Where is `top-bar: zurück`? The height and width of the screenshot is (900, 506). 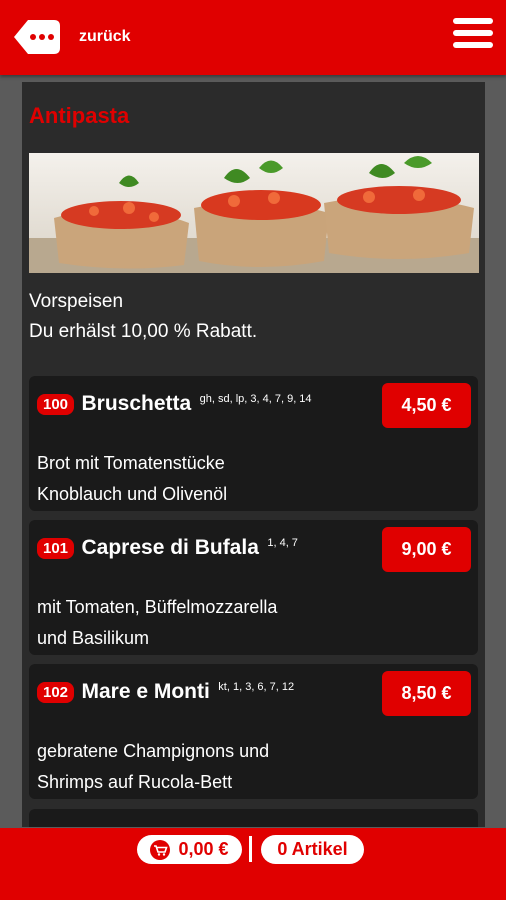
top-bar: zurück is located at coordinates (253, 37).